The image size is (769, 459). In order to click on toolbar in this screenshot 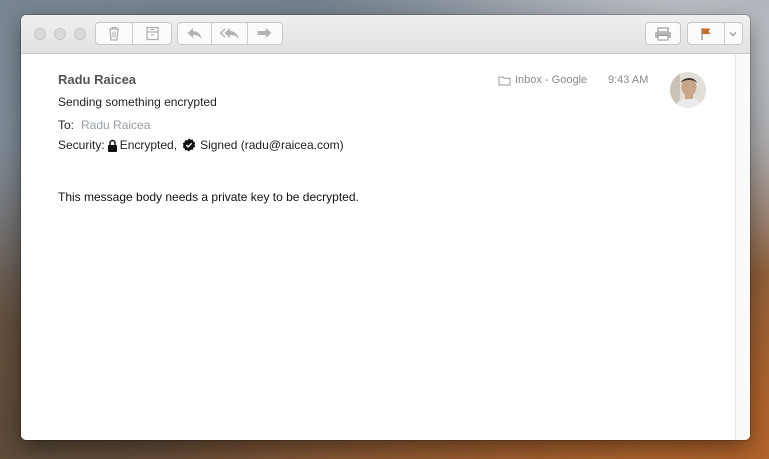, I will do `click(385, 34)`.